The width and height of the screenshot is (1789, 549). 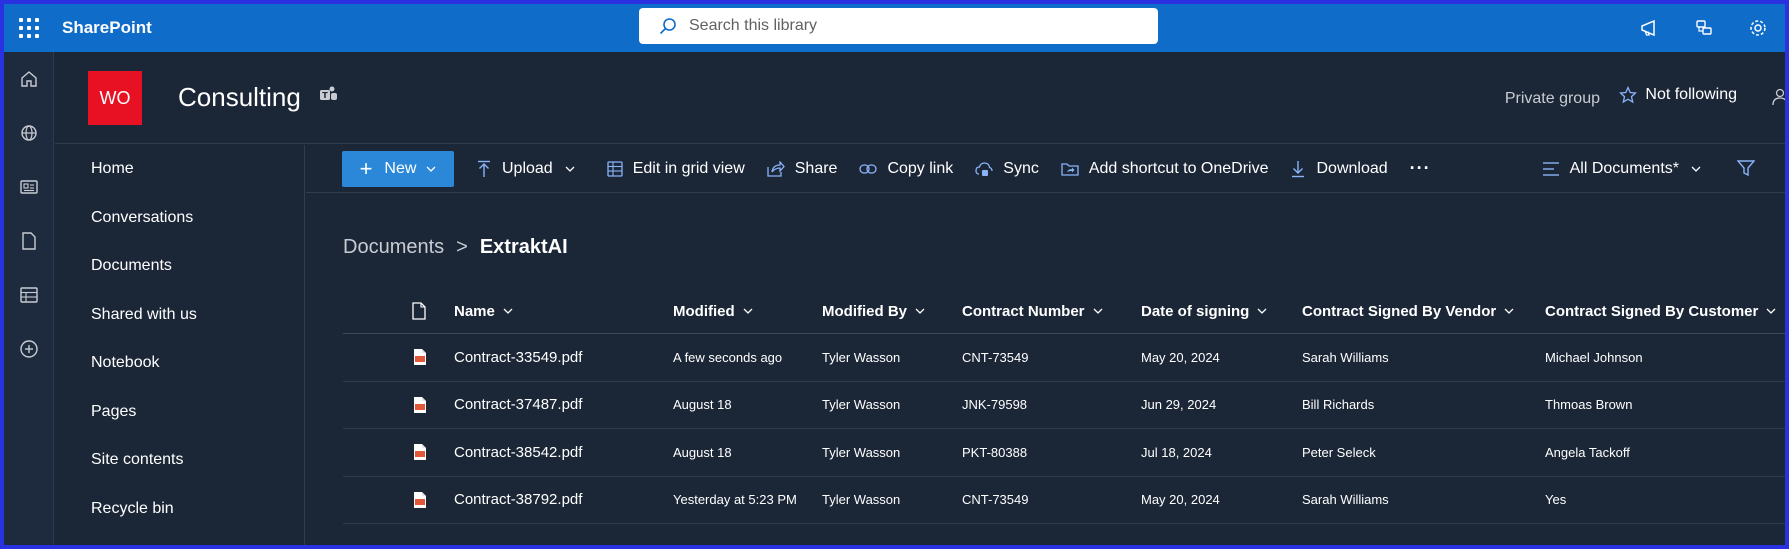 What do you see at coordinates (329, 95) in the screenshot?
I see `teams-icon: T` at bounding box center [329, 95].